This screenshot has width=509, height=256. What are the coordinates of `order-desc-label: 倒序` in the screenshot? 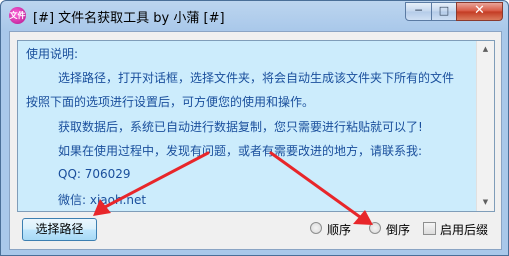 It's located at (398, 230).